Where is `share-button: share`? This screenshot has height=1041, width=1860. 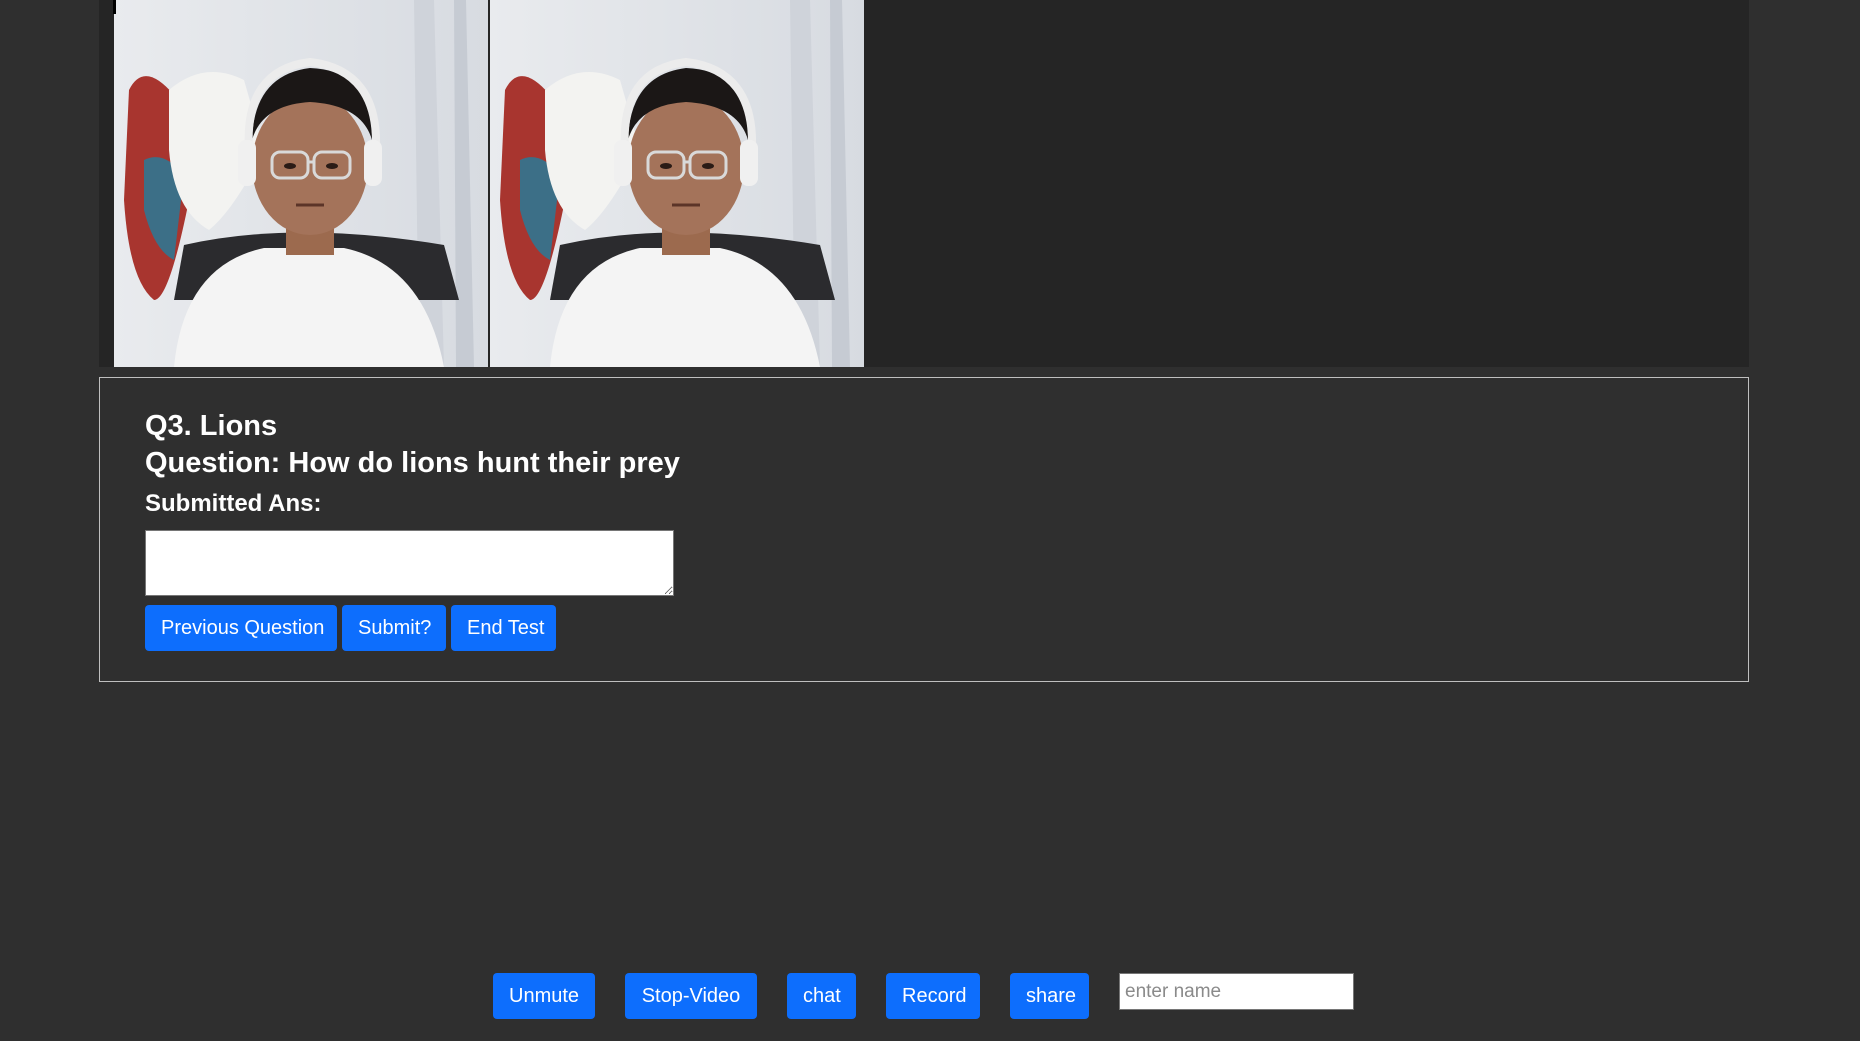
share-button: share is located at coordinates (1049, 996).